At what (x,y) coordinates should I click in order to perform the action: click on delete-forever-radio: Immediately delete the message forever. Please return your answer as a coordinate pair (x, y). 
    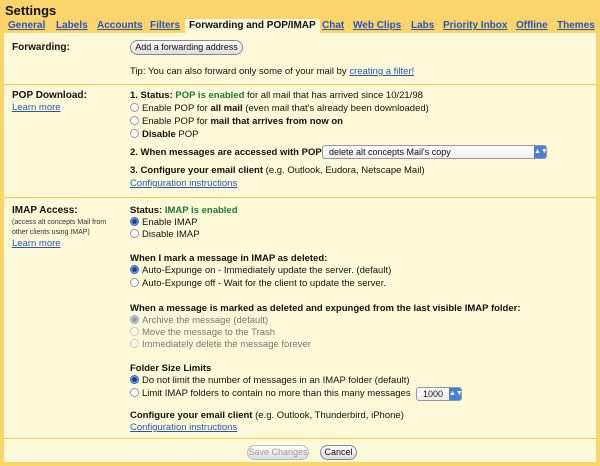
    Looking at the image, I should click on (220, 344).